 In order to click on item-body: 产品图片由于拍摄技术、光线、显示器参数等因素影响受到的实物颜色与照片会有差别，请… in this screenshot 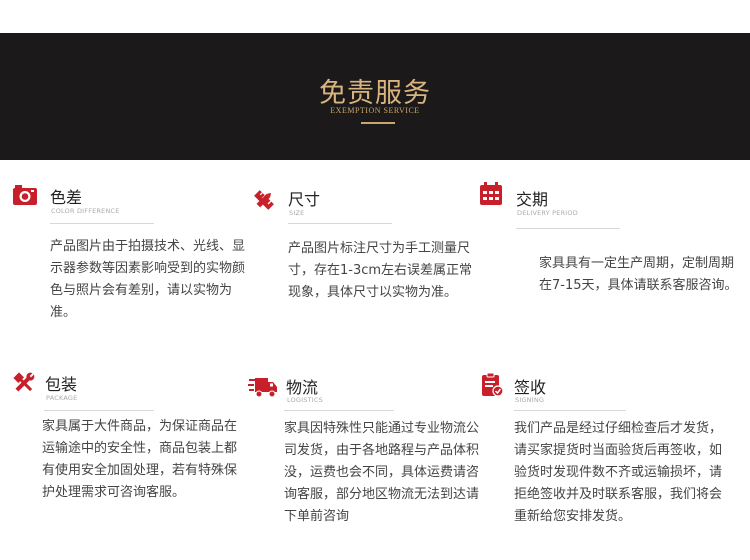, I will do `click(148, 279)`.